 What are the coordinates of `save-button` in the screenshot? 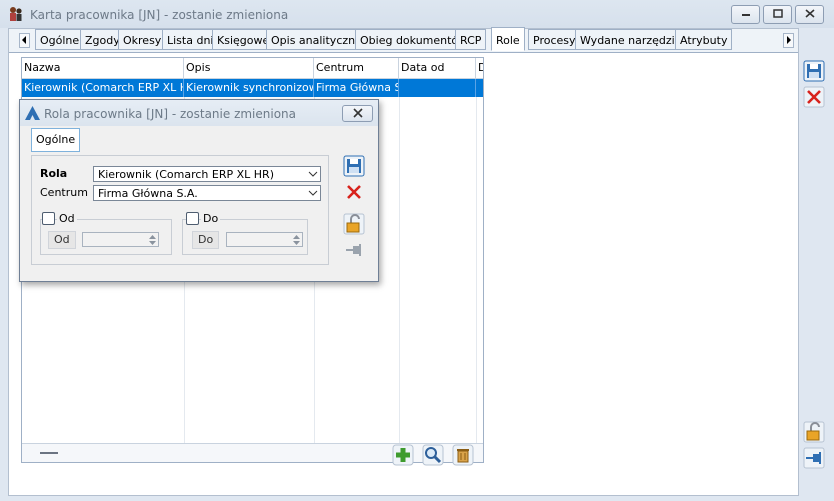 It's located at (814, 71).